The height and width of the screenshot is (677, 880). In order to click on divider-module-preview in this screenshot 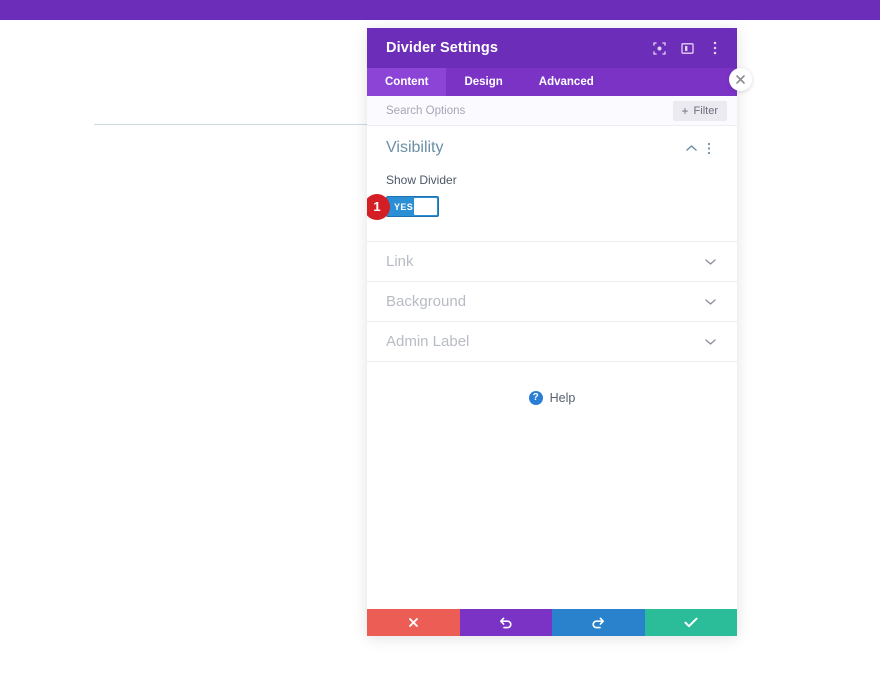, I will do `click(237, 124)`.